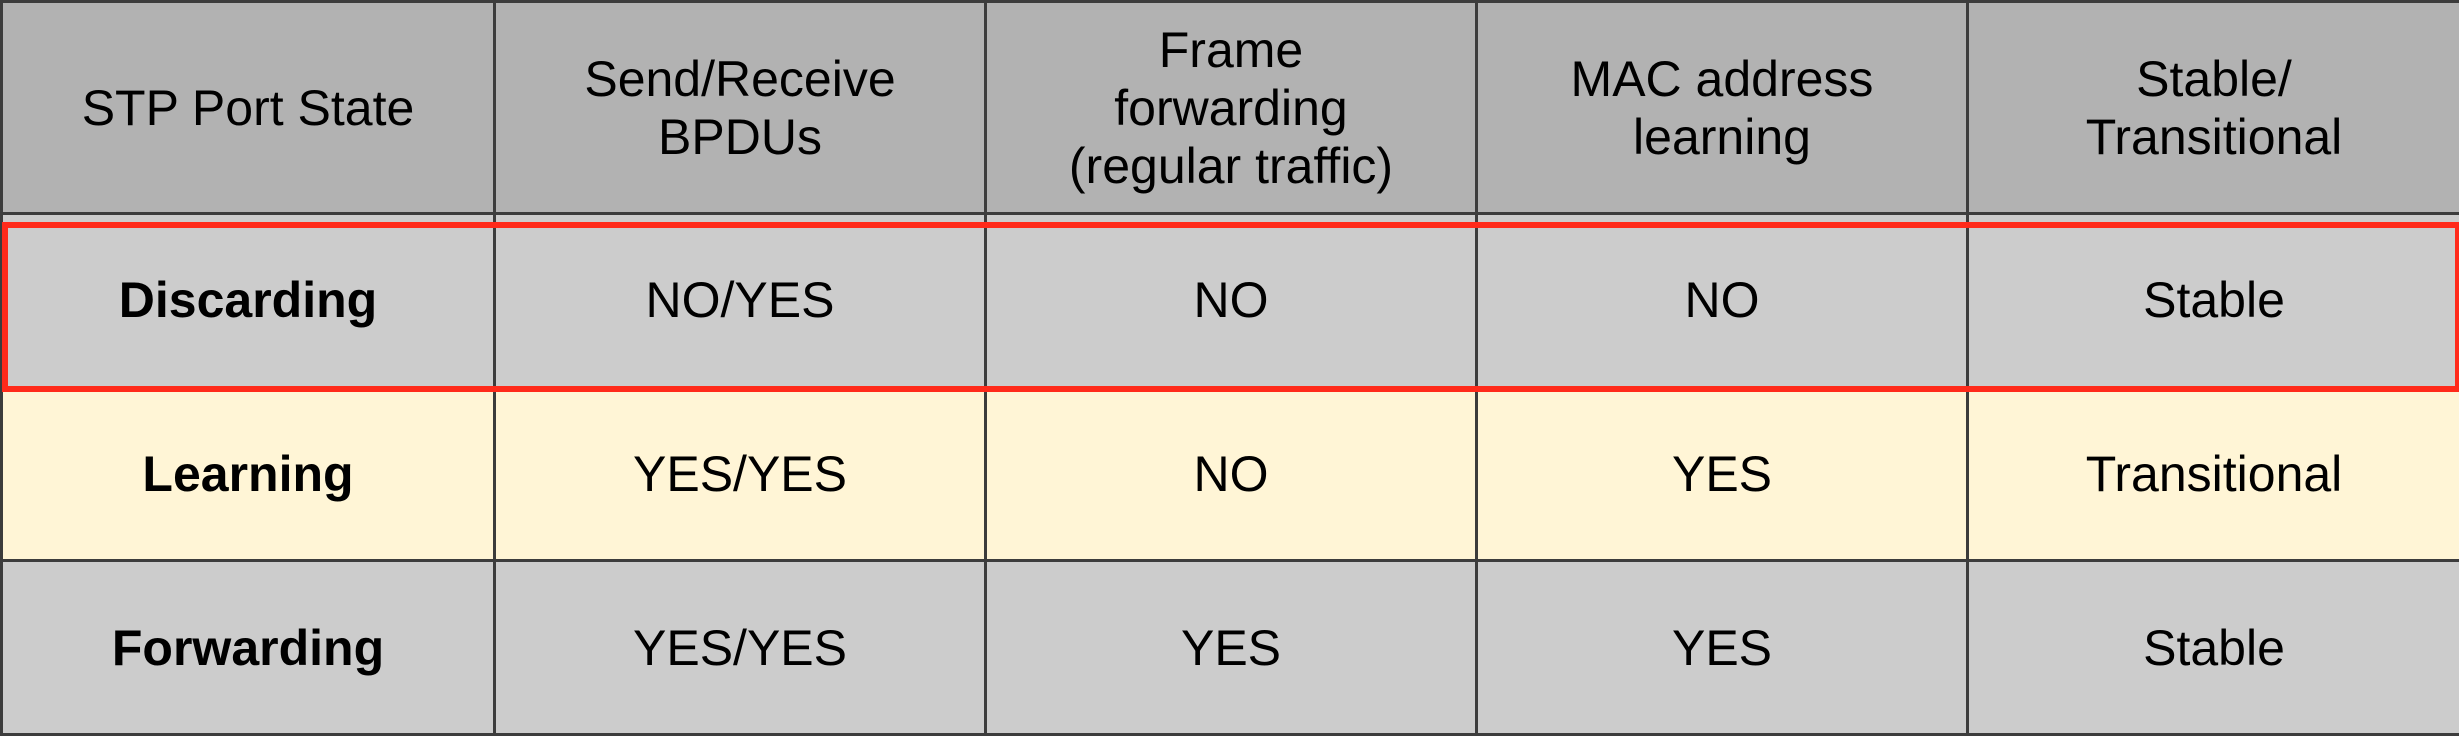 The width and height of the screenshot is (2459, 736). I want to click on mac-learning-cell: NO, so click(1722, 300).